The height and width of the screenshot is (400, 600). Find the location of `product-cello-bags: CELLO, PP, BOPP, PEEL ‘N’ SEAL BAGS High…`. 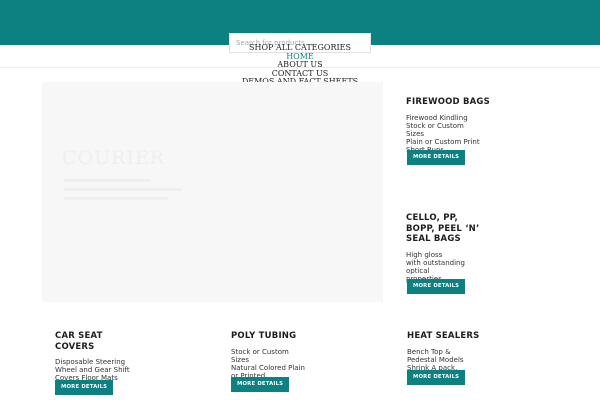

product-cello-bags: CELLO, PP, BOPP, PEEL ‘N’ SEAL BAGS High… is located at coordinates (491, 248).